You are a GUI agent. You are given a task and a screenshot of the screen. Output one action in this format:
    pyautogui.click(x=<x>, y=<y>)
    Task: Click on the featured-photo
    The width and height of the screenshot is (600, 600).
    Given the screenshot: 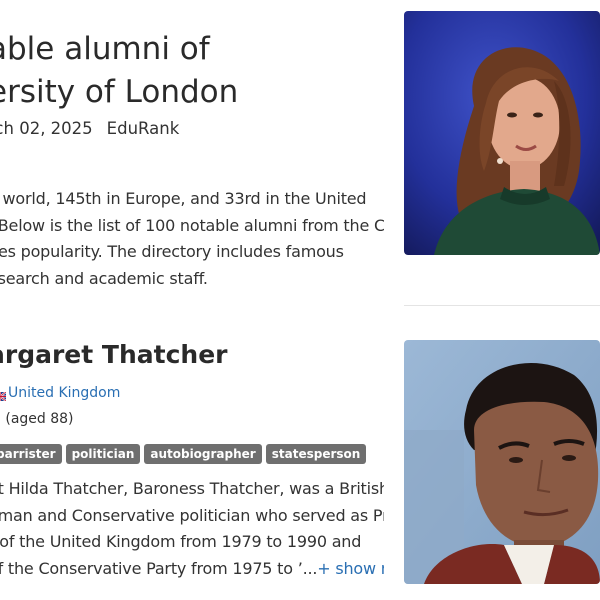 What is the action you would take?
    pyautogui.click(x=502, y=133)
    